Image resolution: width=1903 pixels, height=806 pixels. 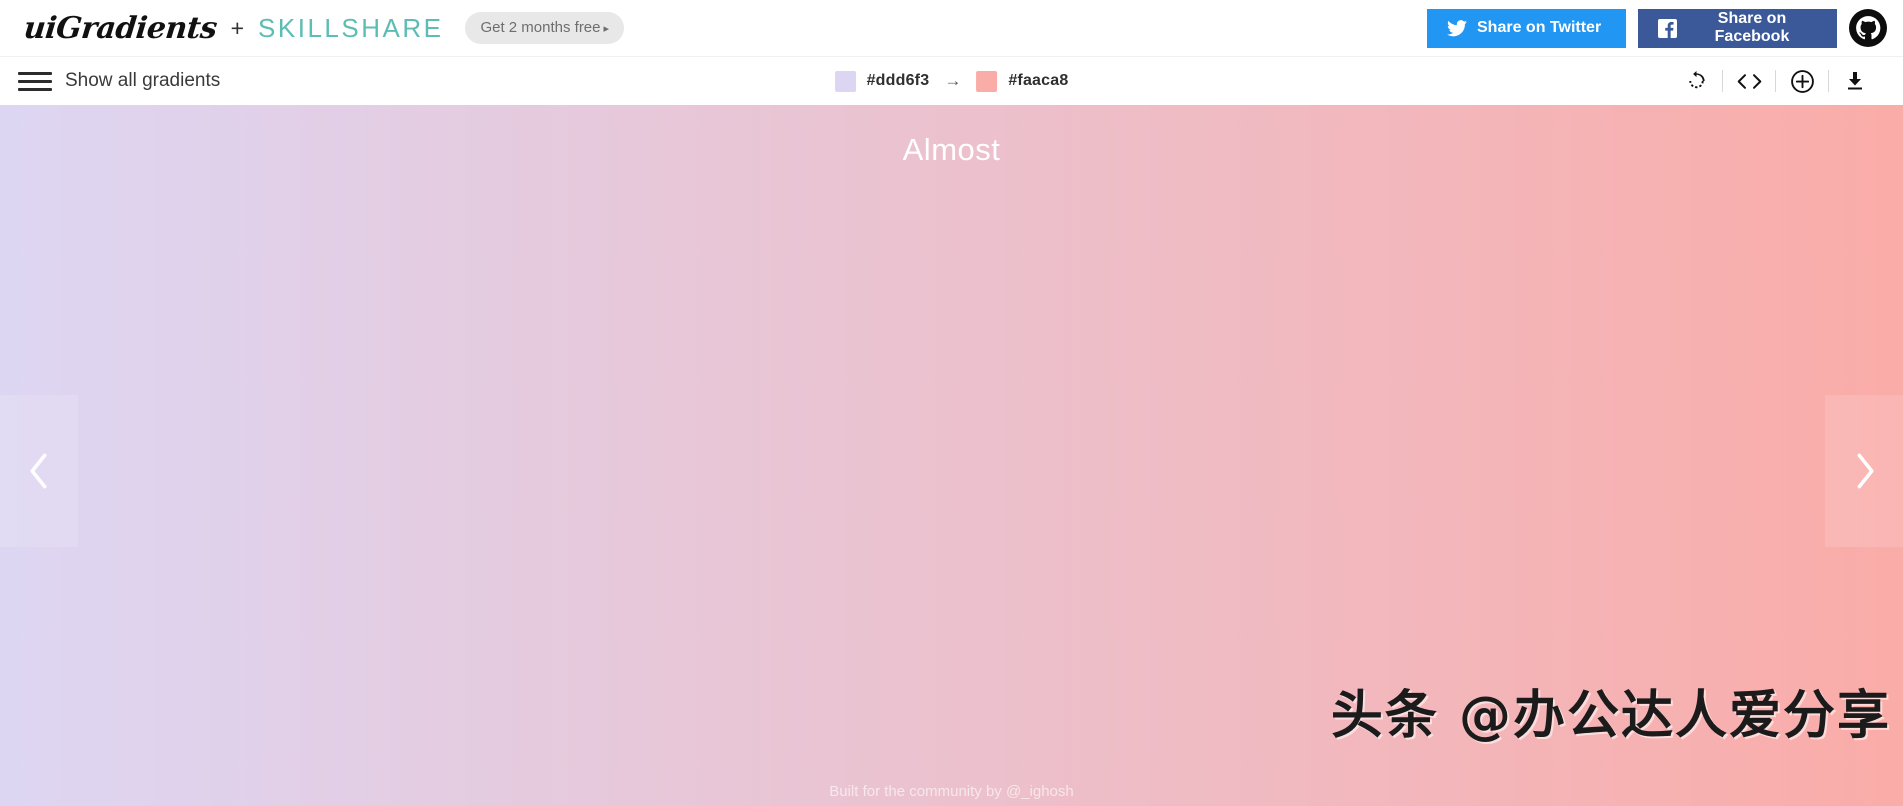 What do you see at coordinates (35, 81) in the screenshot?
I see `hamburger-icon` at bounding box center [35, 81].